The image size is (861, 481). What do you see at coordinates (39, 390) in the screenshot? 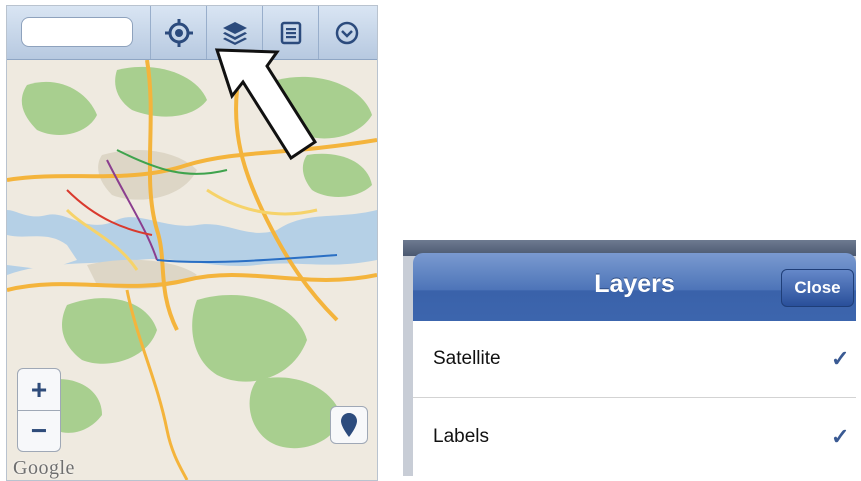
I see `zoom-in-button: +` at bounding box center [39, 390].